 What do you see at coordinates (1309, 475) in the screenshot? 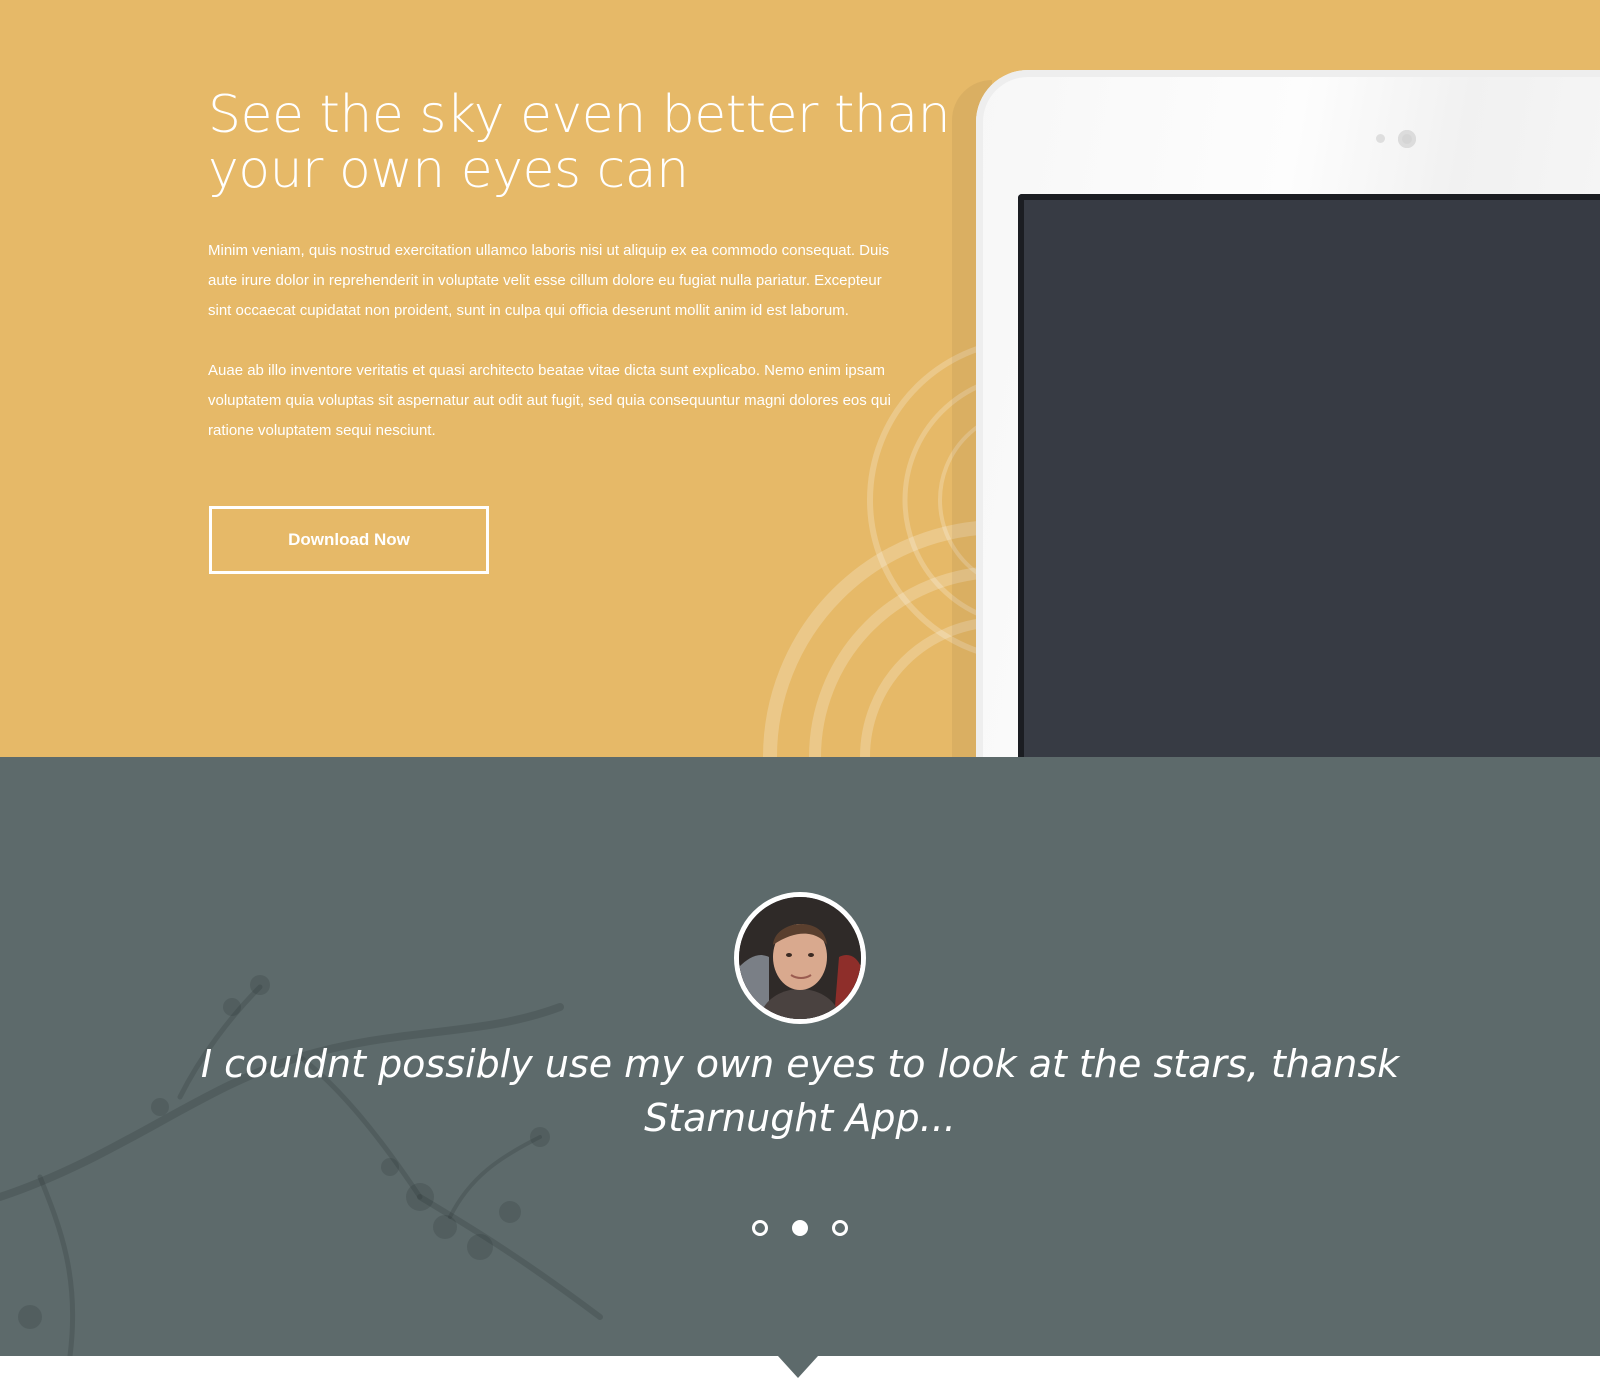
I see `tablet-screen` at bounding box center [1309, 475].